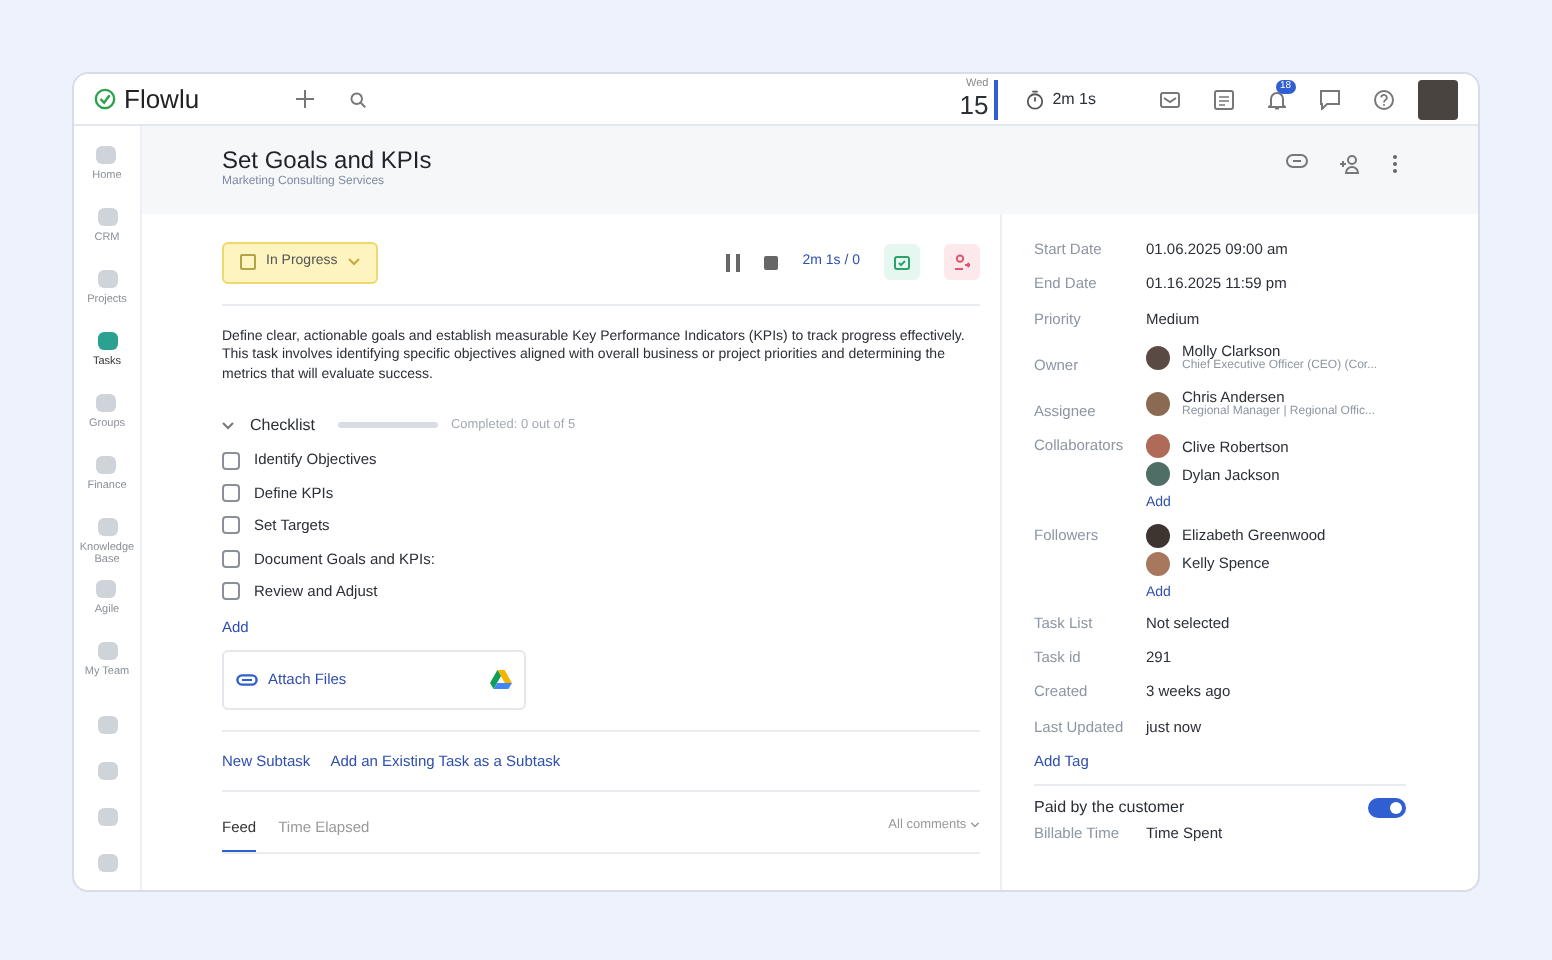  What do you see at coordinates (357, 99) in the screenshot?
I see `search-icon` at bounding box center [357, 99].